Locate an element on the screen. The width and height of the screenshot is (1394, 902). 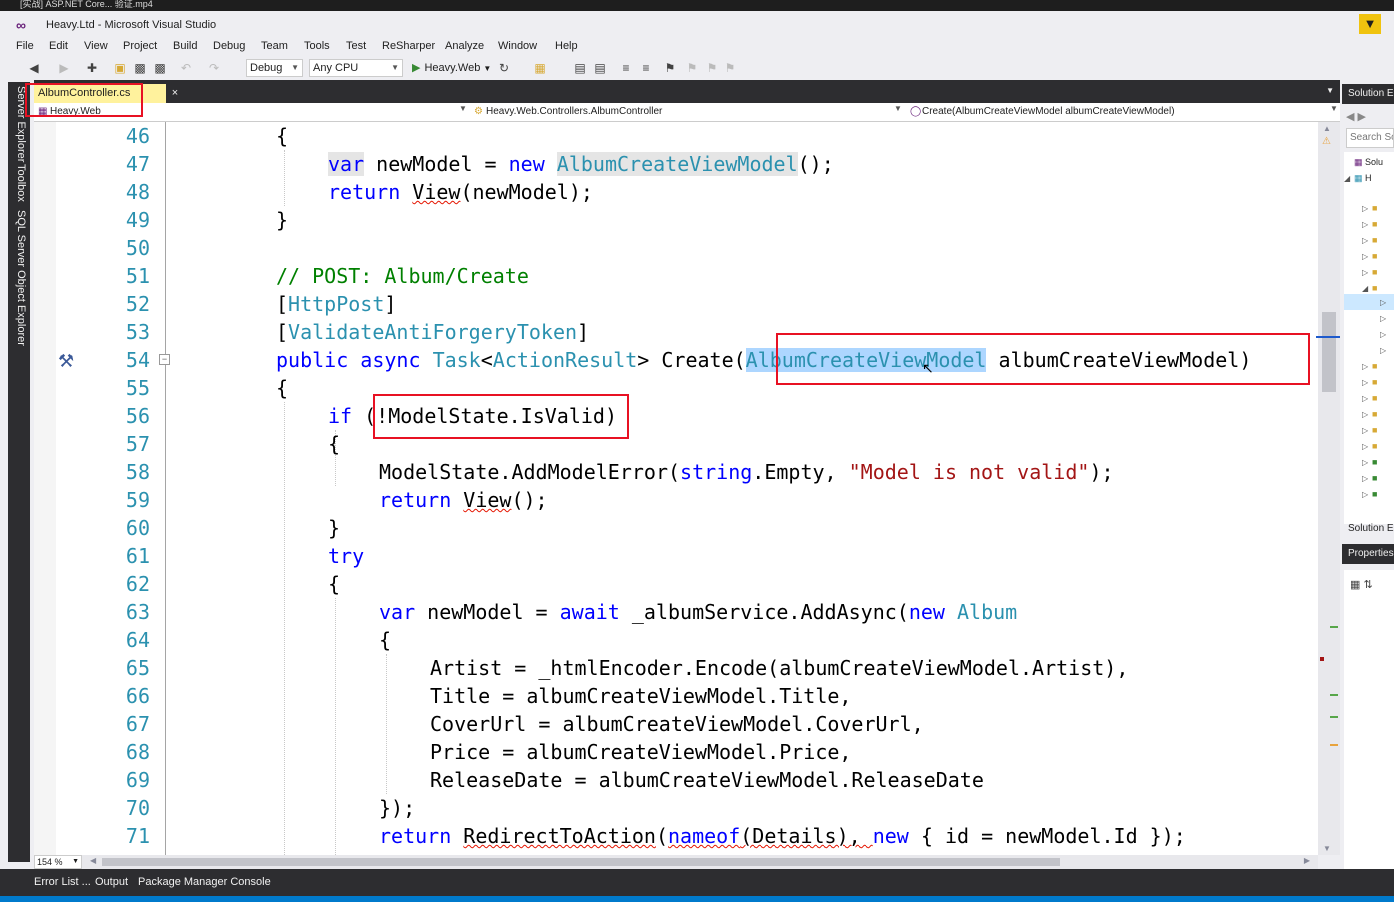
solution-config-select: Debug ▼ is located at coordinates (274, 68).